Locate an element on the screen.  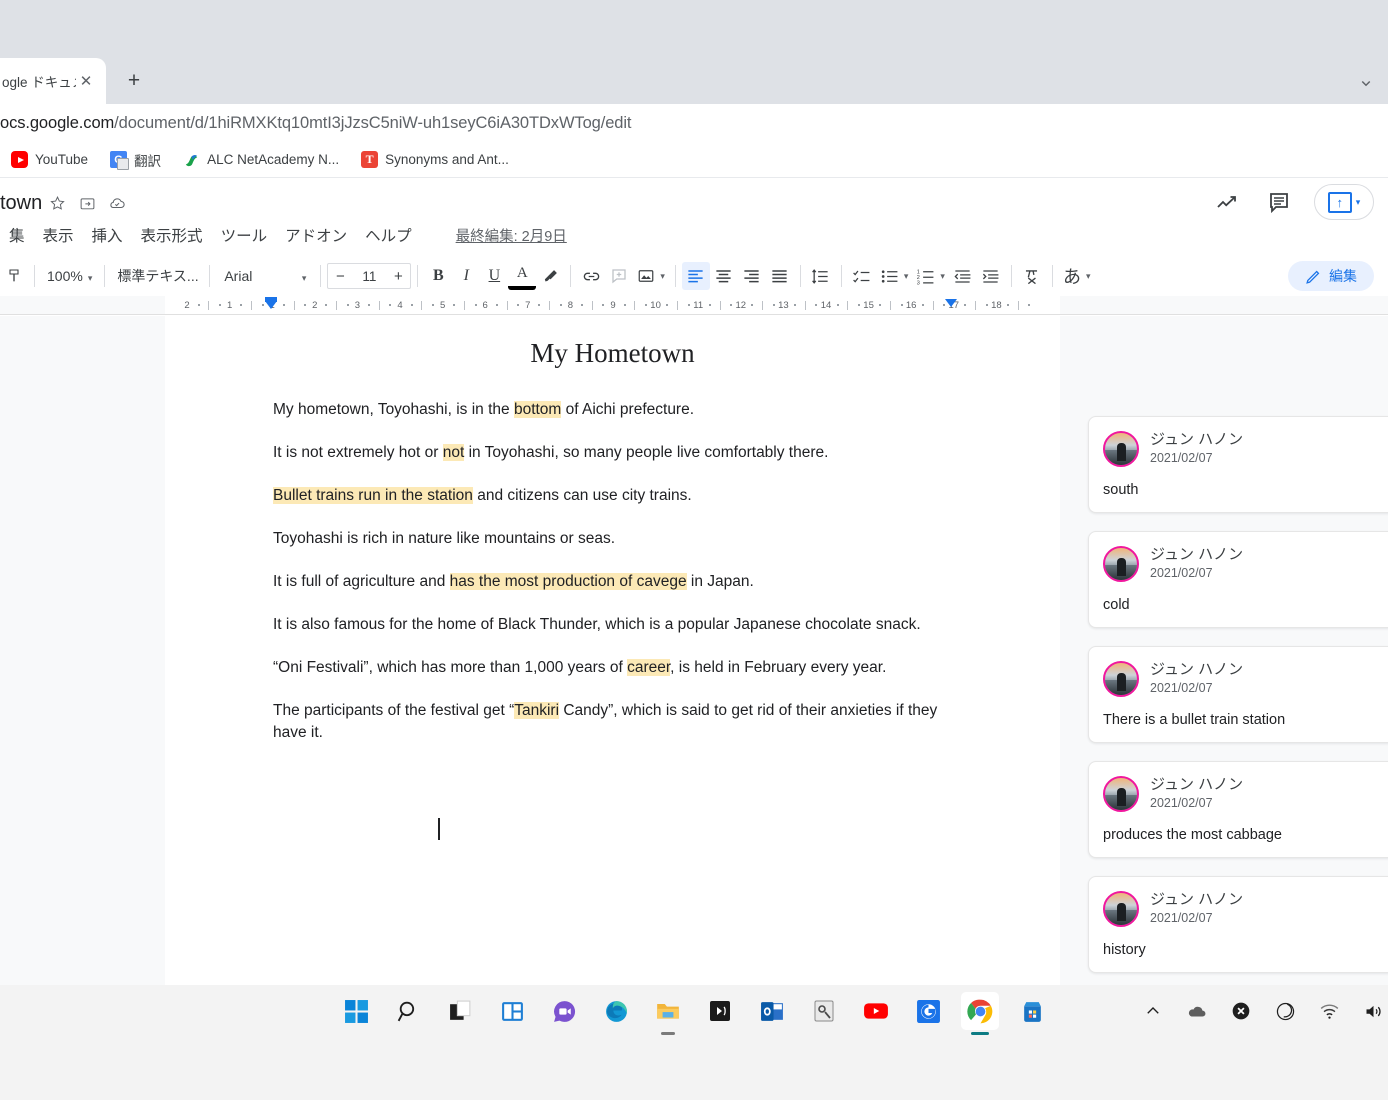
font-size-stepper: − 11 + is located at coordinates (369, 276).